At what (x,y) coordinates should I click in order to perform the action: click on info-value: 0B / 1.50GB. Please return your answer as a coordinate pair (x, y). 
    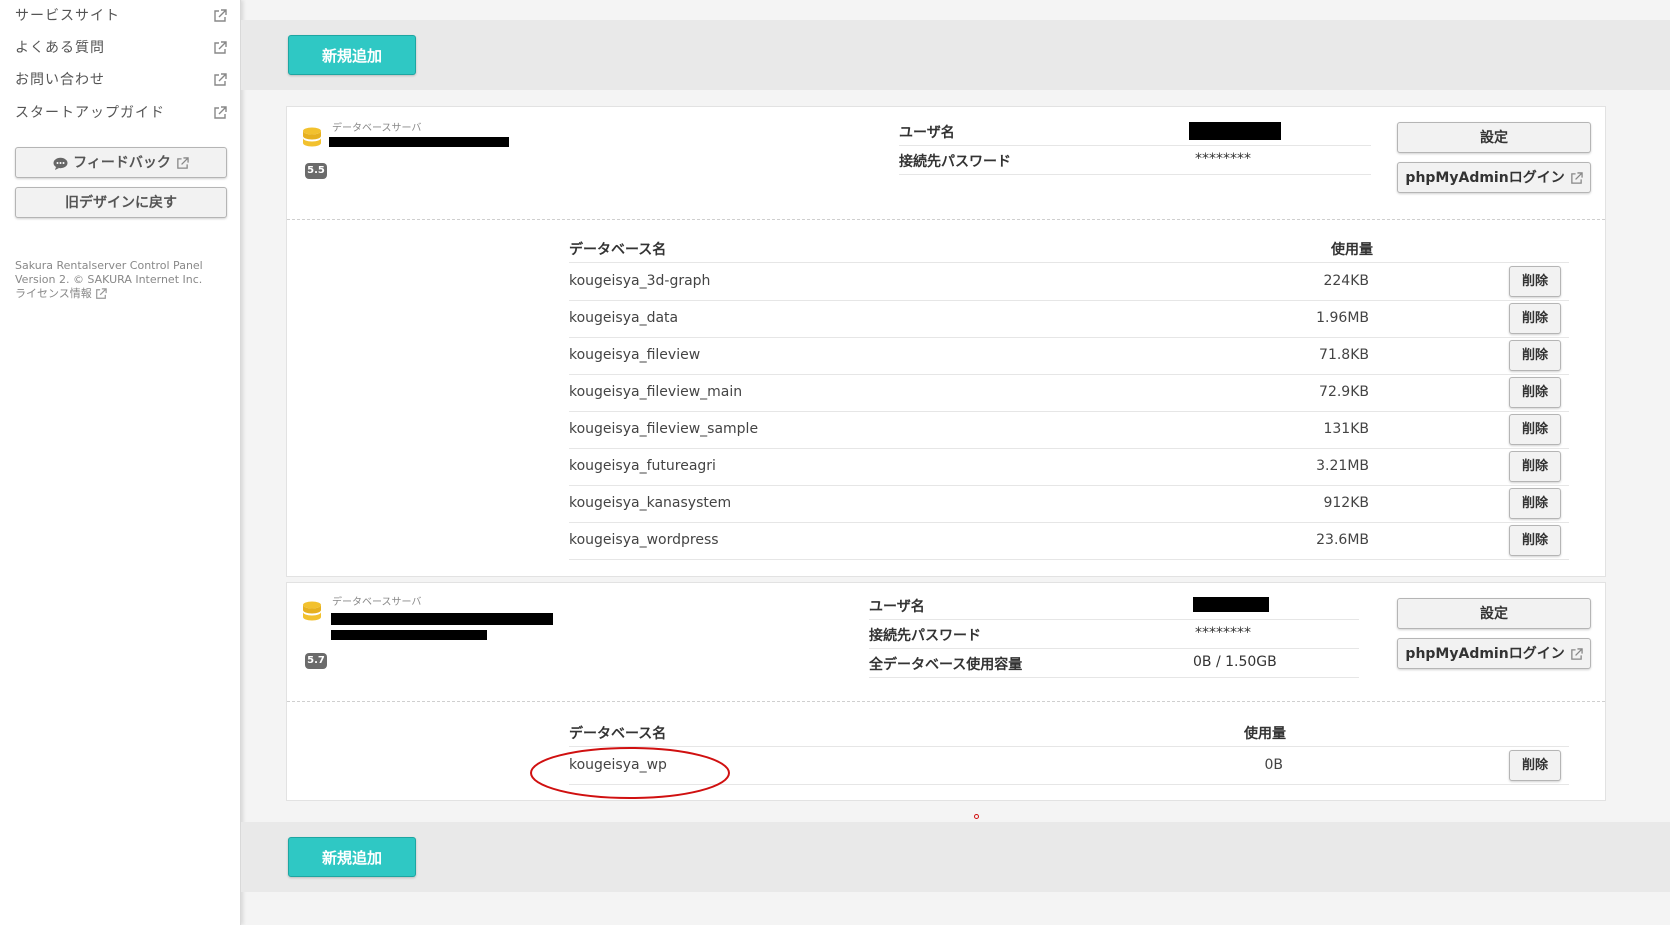
    Looking at the image, I should click on (1235, 662).